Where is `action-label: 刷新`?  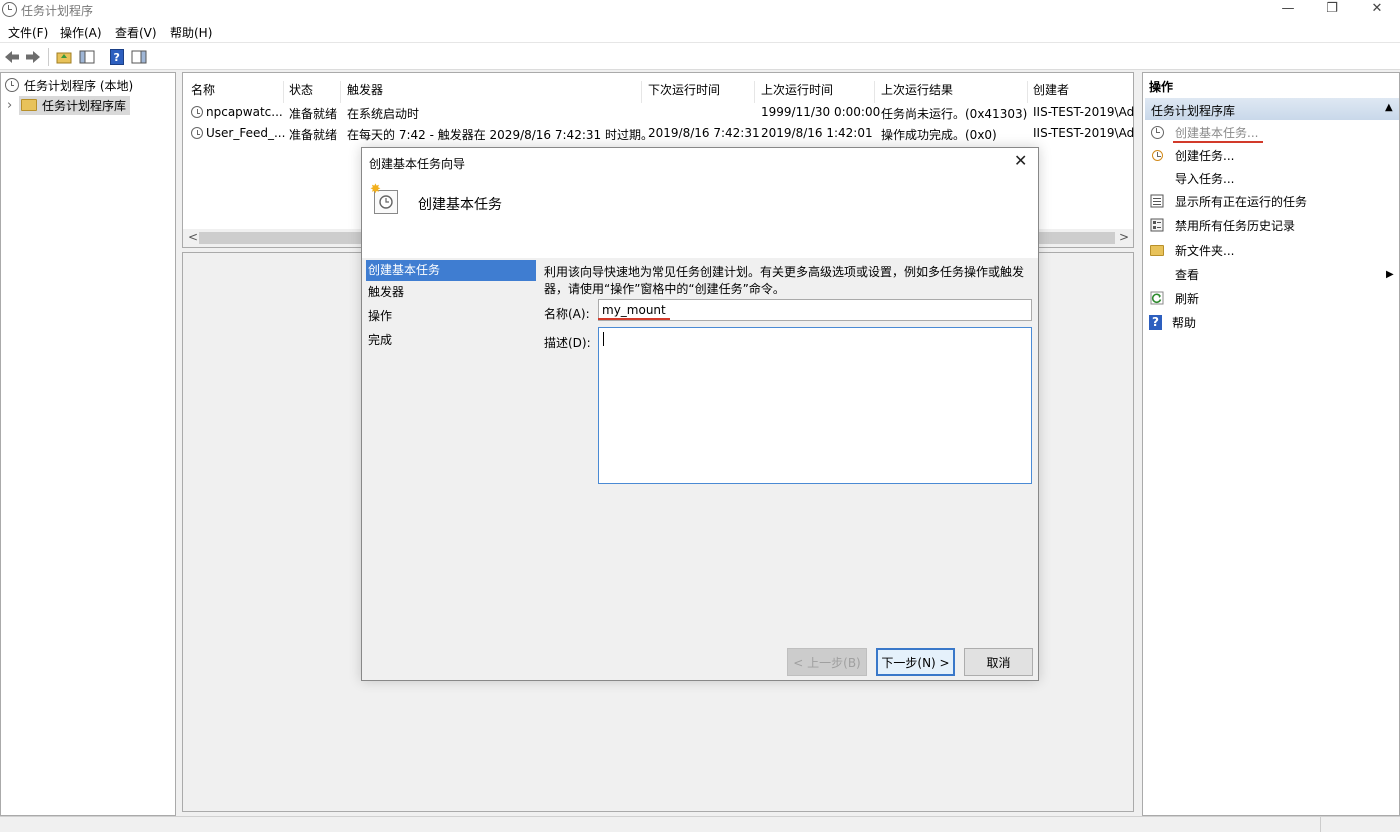
action-label: 刷新 is located at coordinates (1187, 298).